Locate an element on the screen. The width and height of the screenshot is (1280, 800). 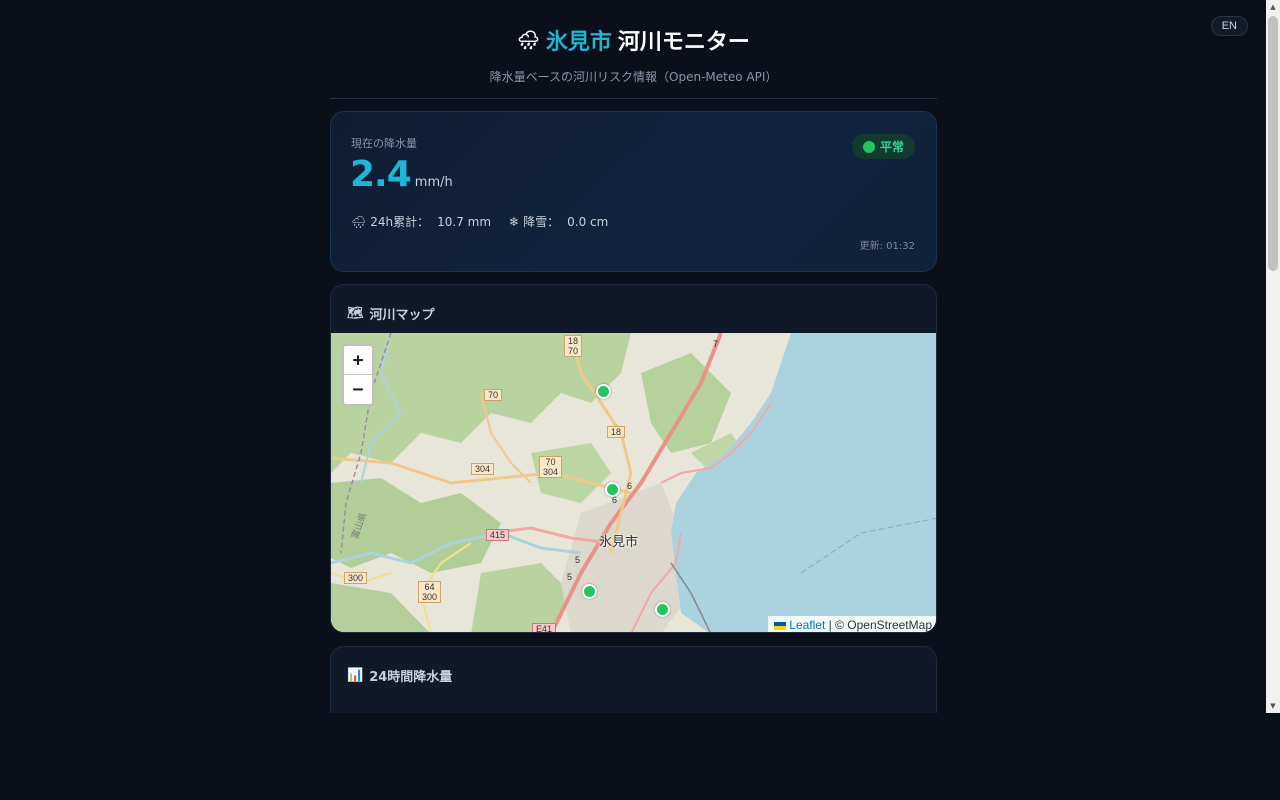
route-shield-304: 304 is located at coordinates (483, 469).